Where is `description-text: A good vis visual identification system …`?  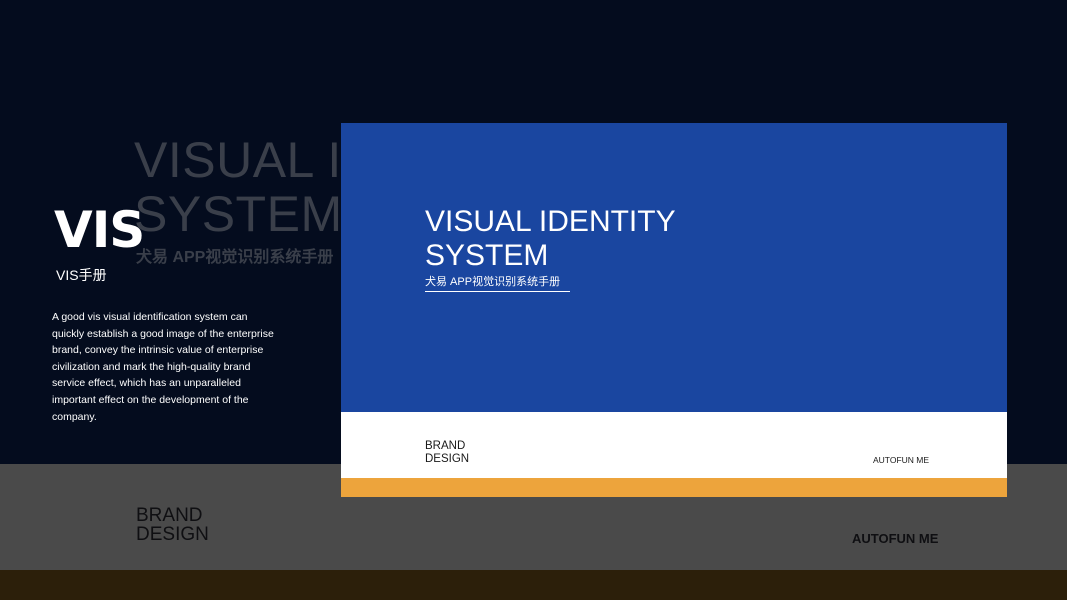
description-text: A good vis visual identification system … is located at coordinates (163, 367).